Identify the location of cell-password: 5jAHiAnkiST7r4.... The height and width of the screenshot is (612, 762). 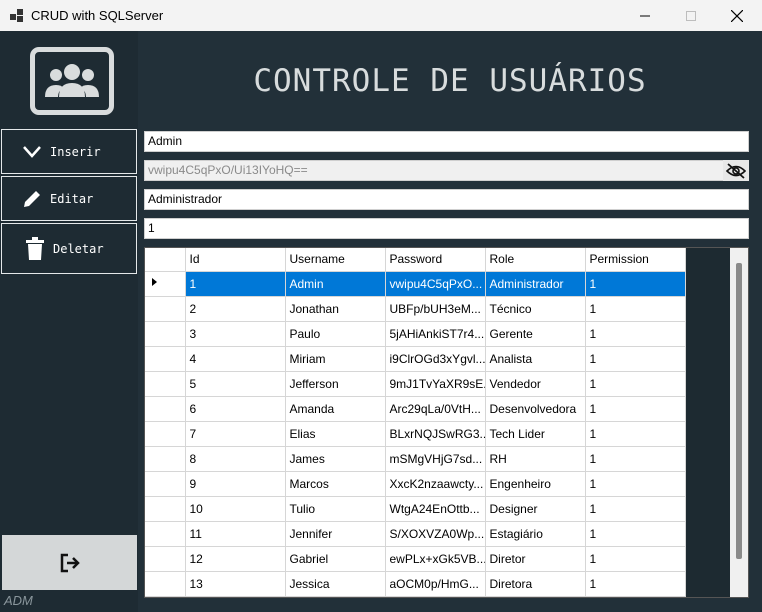
(435, 334).